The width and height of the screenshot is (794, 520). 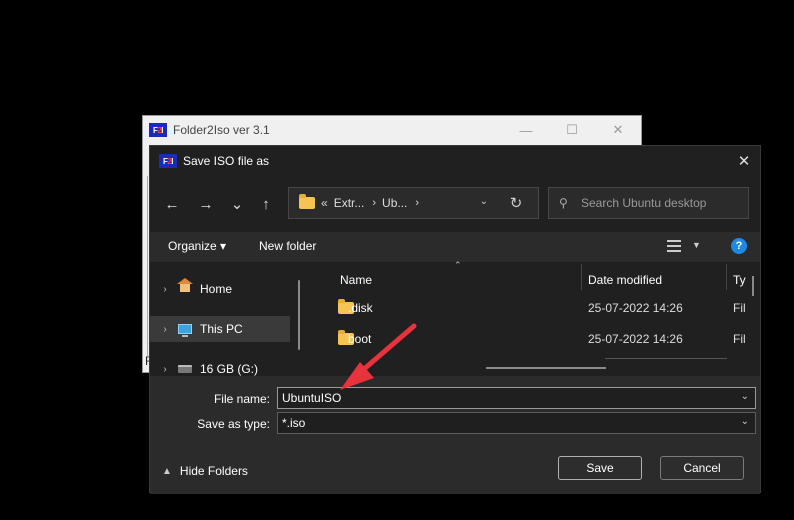 What do you see at coordinates (206, 204) in the screenshot?
I see `forward-button: →` at bounding box center [206, 204].